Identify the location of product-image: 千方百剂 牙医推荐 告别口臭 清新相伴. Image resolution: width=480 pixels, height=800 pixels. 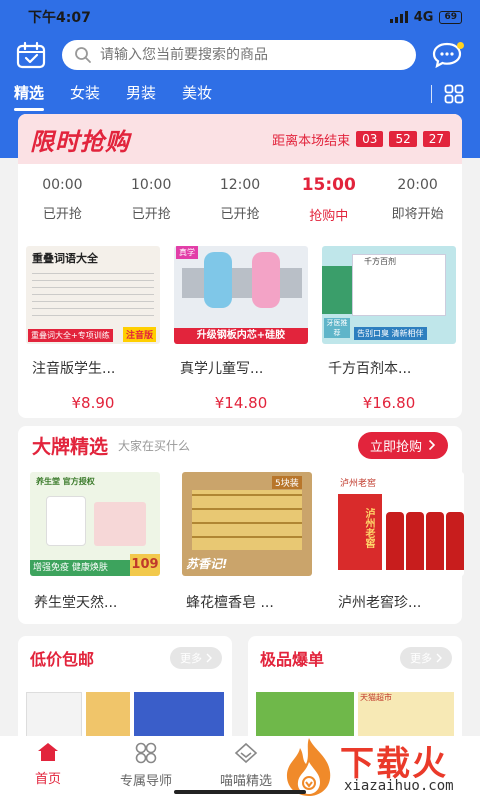
(389, 295).